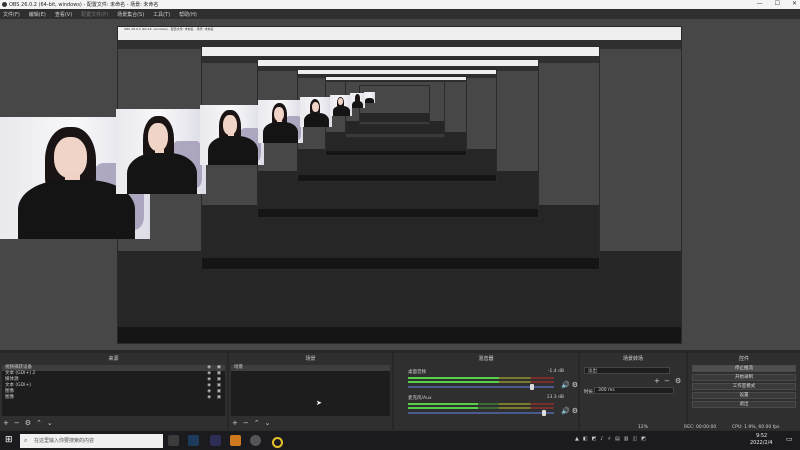  I want to click on status-dropped: 12%, so click(643, 427).